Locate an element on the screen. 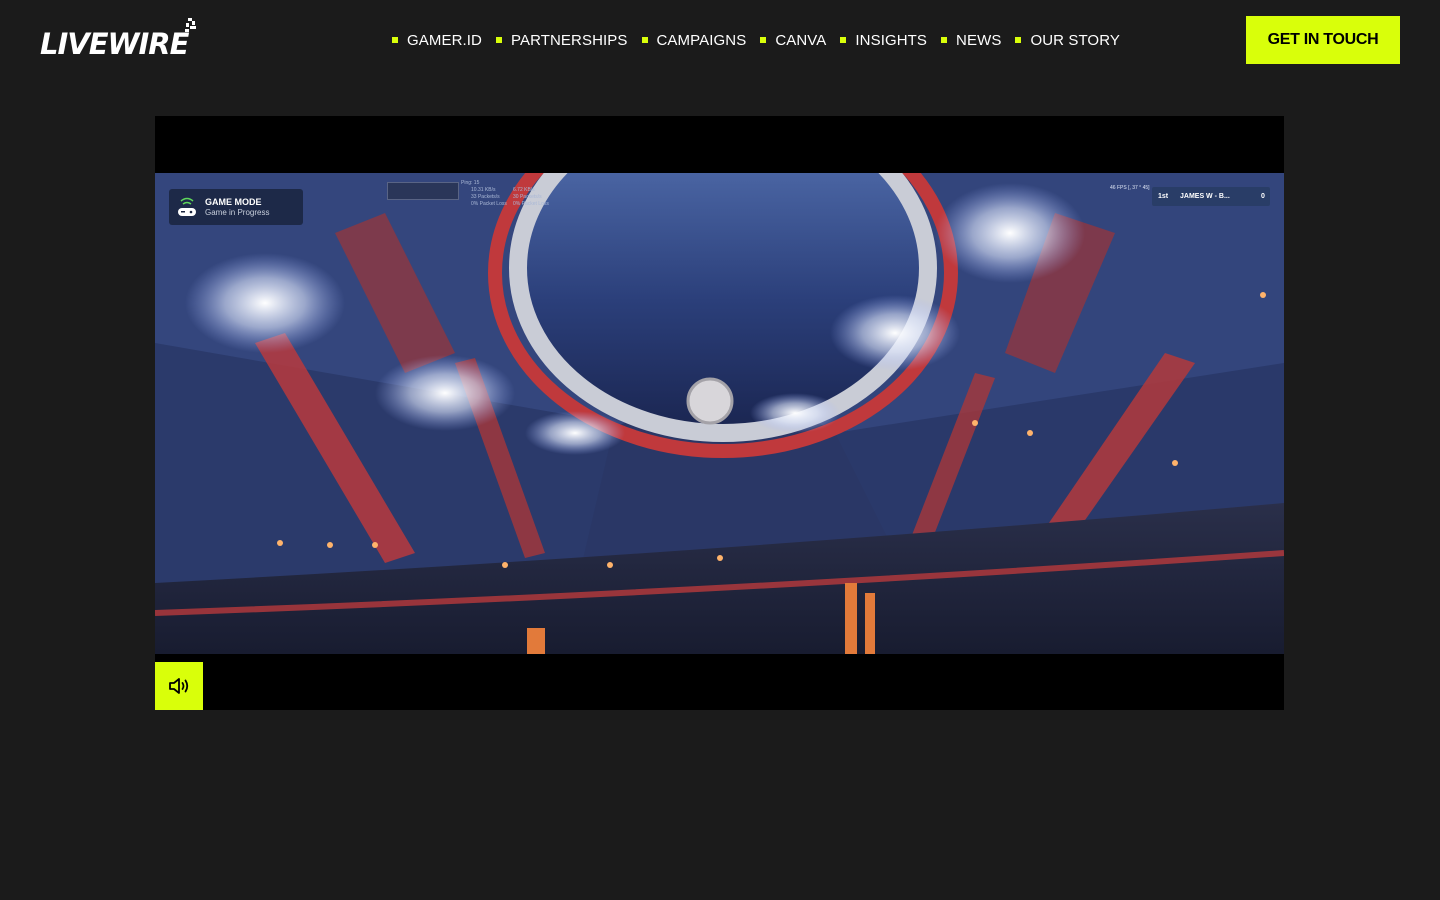 This screenshot has height=900, width=1440. nav-item-news: NEWS is located at coordinates (971, 40).